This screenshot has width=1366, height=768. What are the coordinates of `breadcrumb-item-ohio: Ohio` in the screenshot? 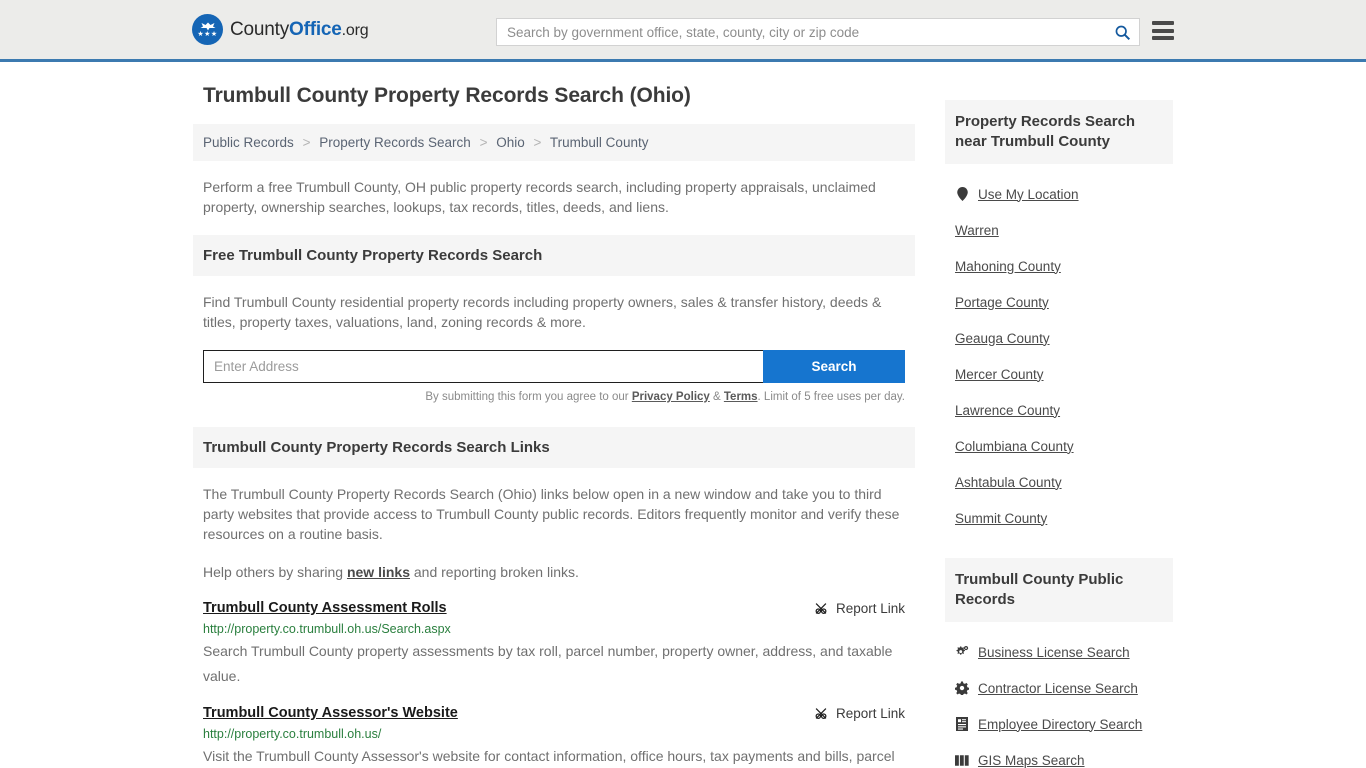 It's located at (510, 142).